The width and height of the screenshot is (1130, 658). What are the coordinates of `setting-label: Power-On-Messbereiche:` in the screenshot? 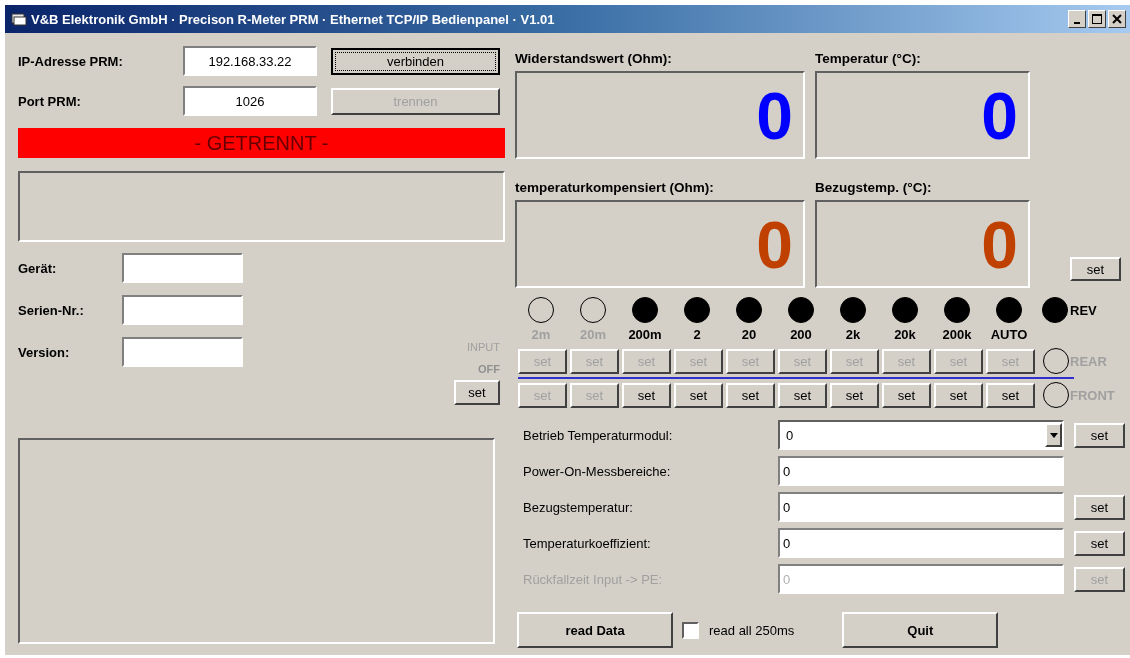 It's located at (597, 471).